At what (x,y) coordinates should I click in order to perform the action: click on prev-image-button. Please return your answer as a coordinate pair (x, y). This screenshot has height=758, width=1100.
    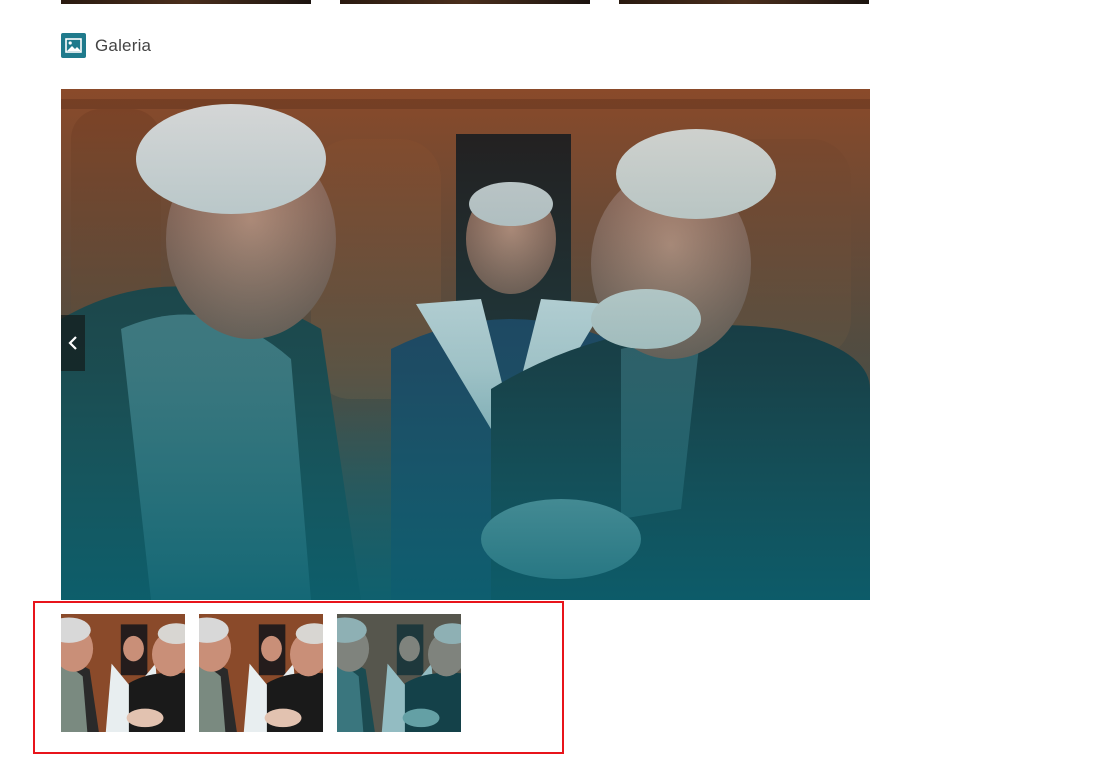
    Looking at the image, I should click on (73, 343).